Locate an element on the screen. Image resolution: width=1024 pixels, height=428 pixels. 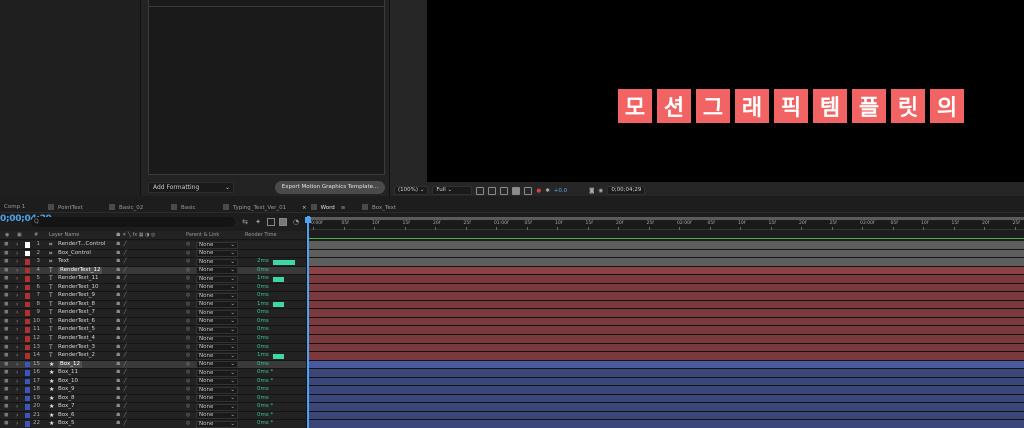
layer-name: Box_10 is located at coordinates (68, 382).